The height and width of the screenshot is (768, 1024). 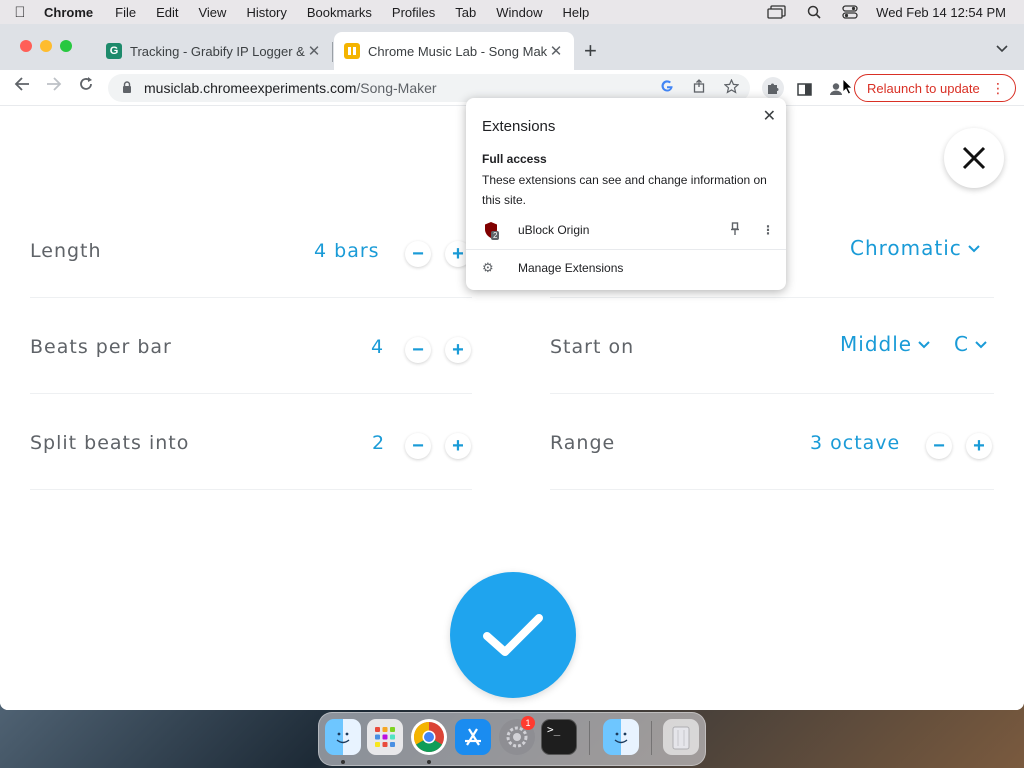 I want to click on launchpad-icon, so click(x=385, y=737).